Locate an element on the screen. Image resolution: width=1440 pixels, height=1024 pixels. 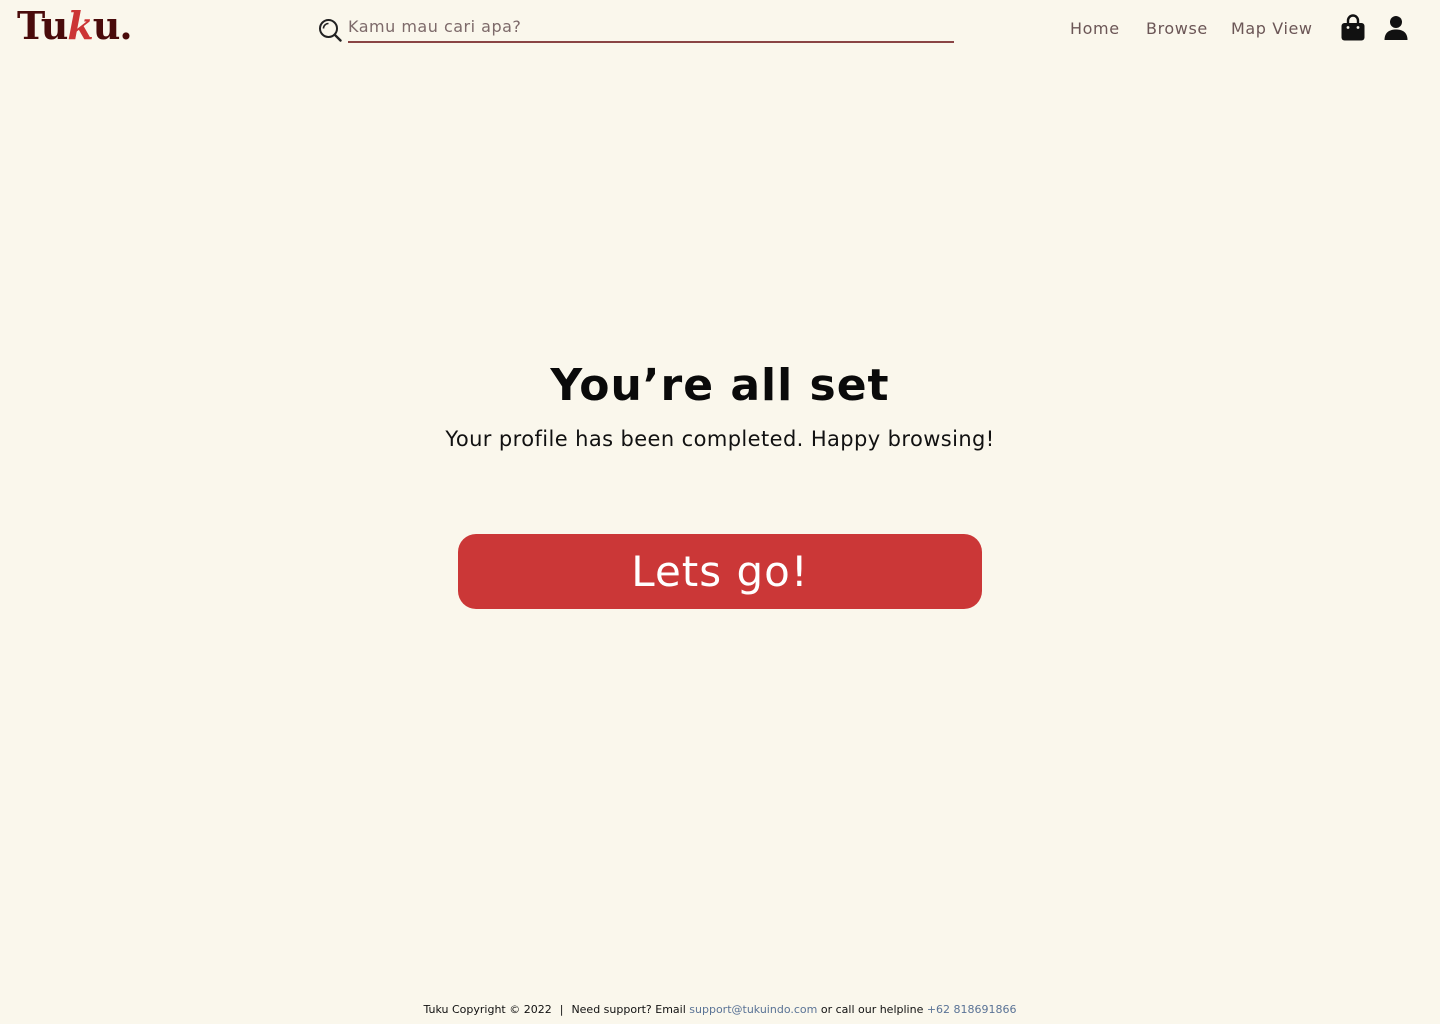
shopping-bag-icon is located at coordinates (1353, 27).